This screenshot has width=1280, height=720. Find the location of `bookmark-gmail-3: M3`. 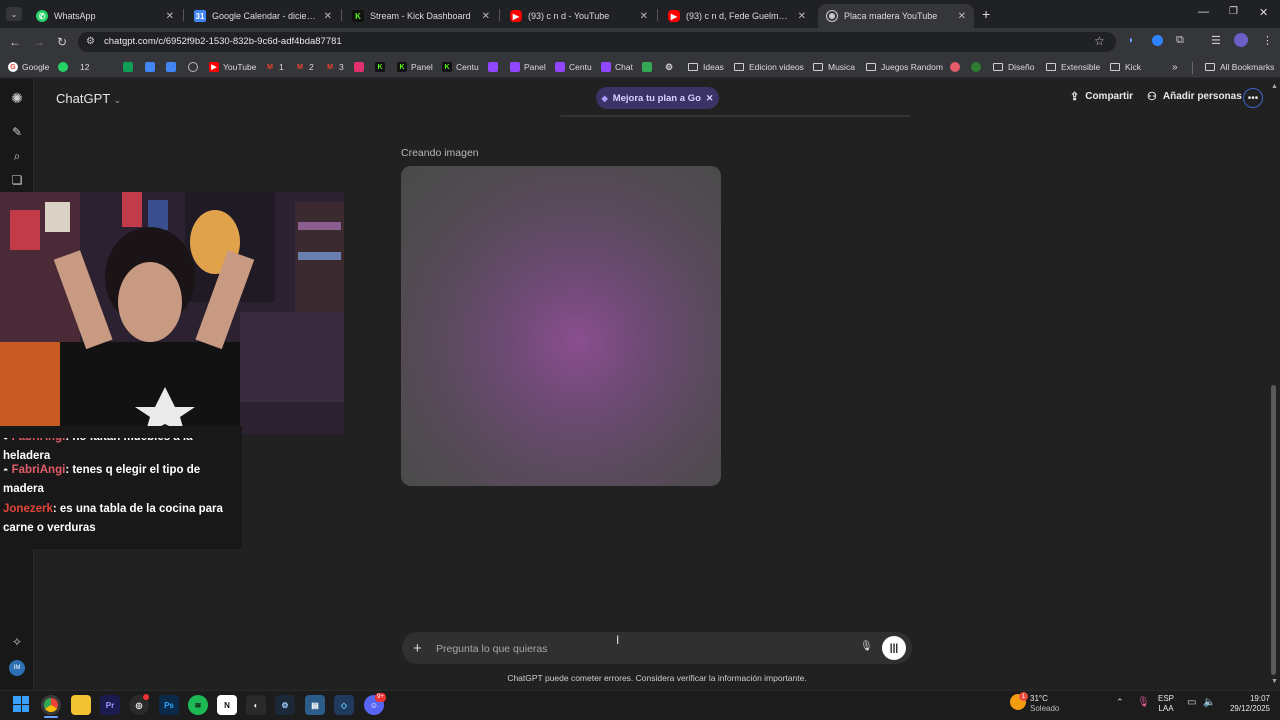

bookmark-gmail-3: M3 is located at coordinates (334, 67).